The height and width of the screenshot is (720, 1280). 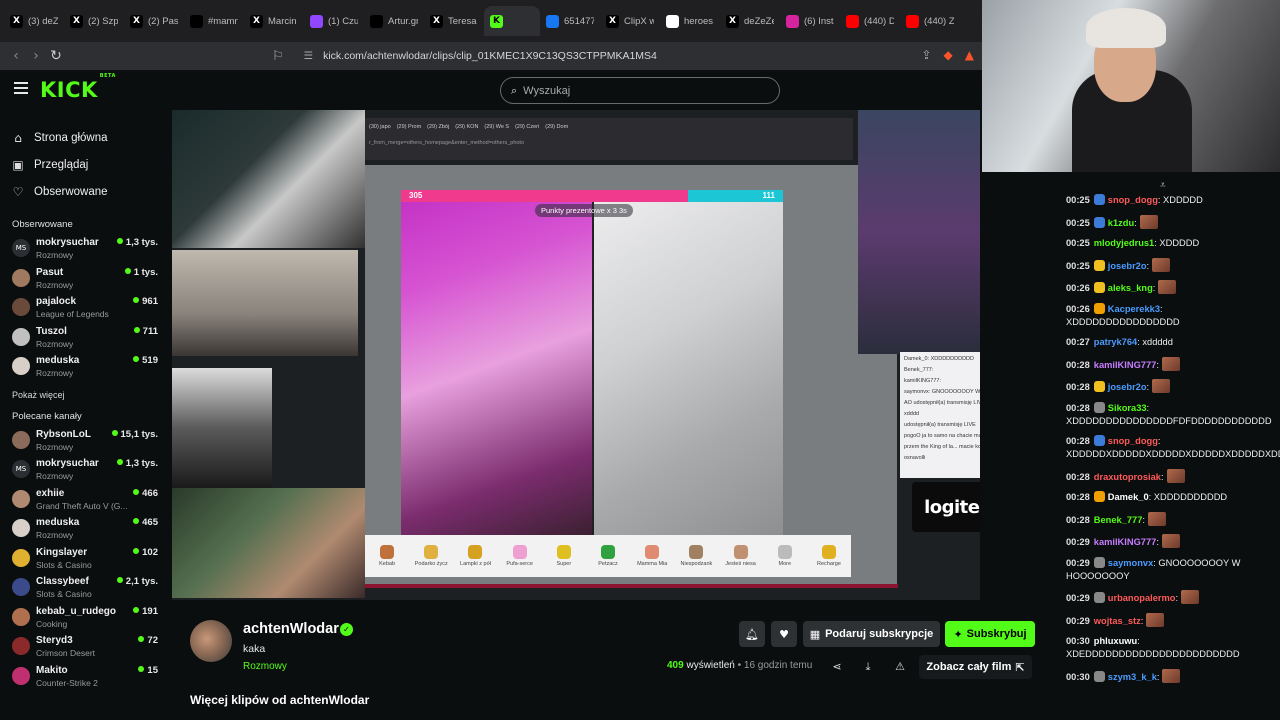 What do you see at coordinates (948, 55) in the screenshot?
I see `brave-shield-icon: ◆` at bounding box center [948, 55].